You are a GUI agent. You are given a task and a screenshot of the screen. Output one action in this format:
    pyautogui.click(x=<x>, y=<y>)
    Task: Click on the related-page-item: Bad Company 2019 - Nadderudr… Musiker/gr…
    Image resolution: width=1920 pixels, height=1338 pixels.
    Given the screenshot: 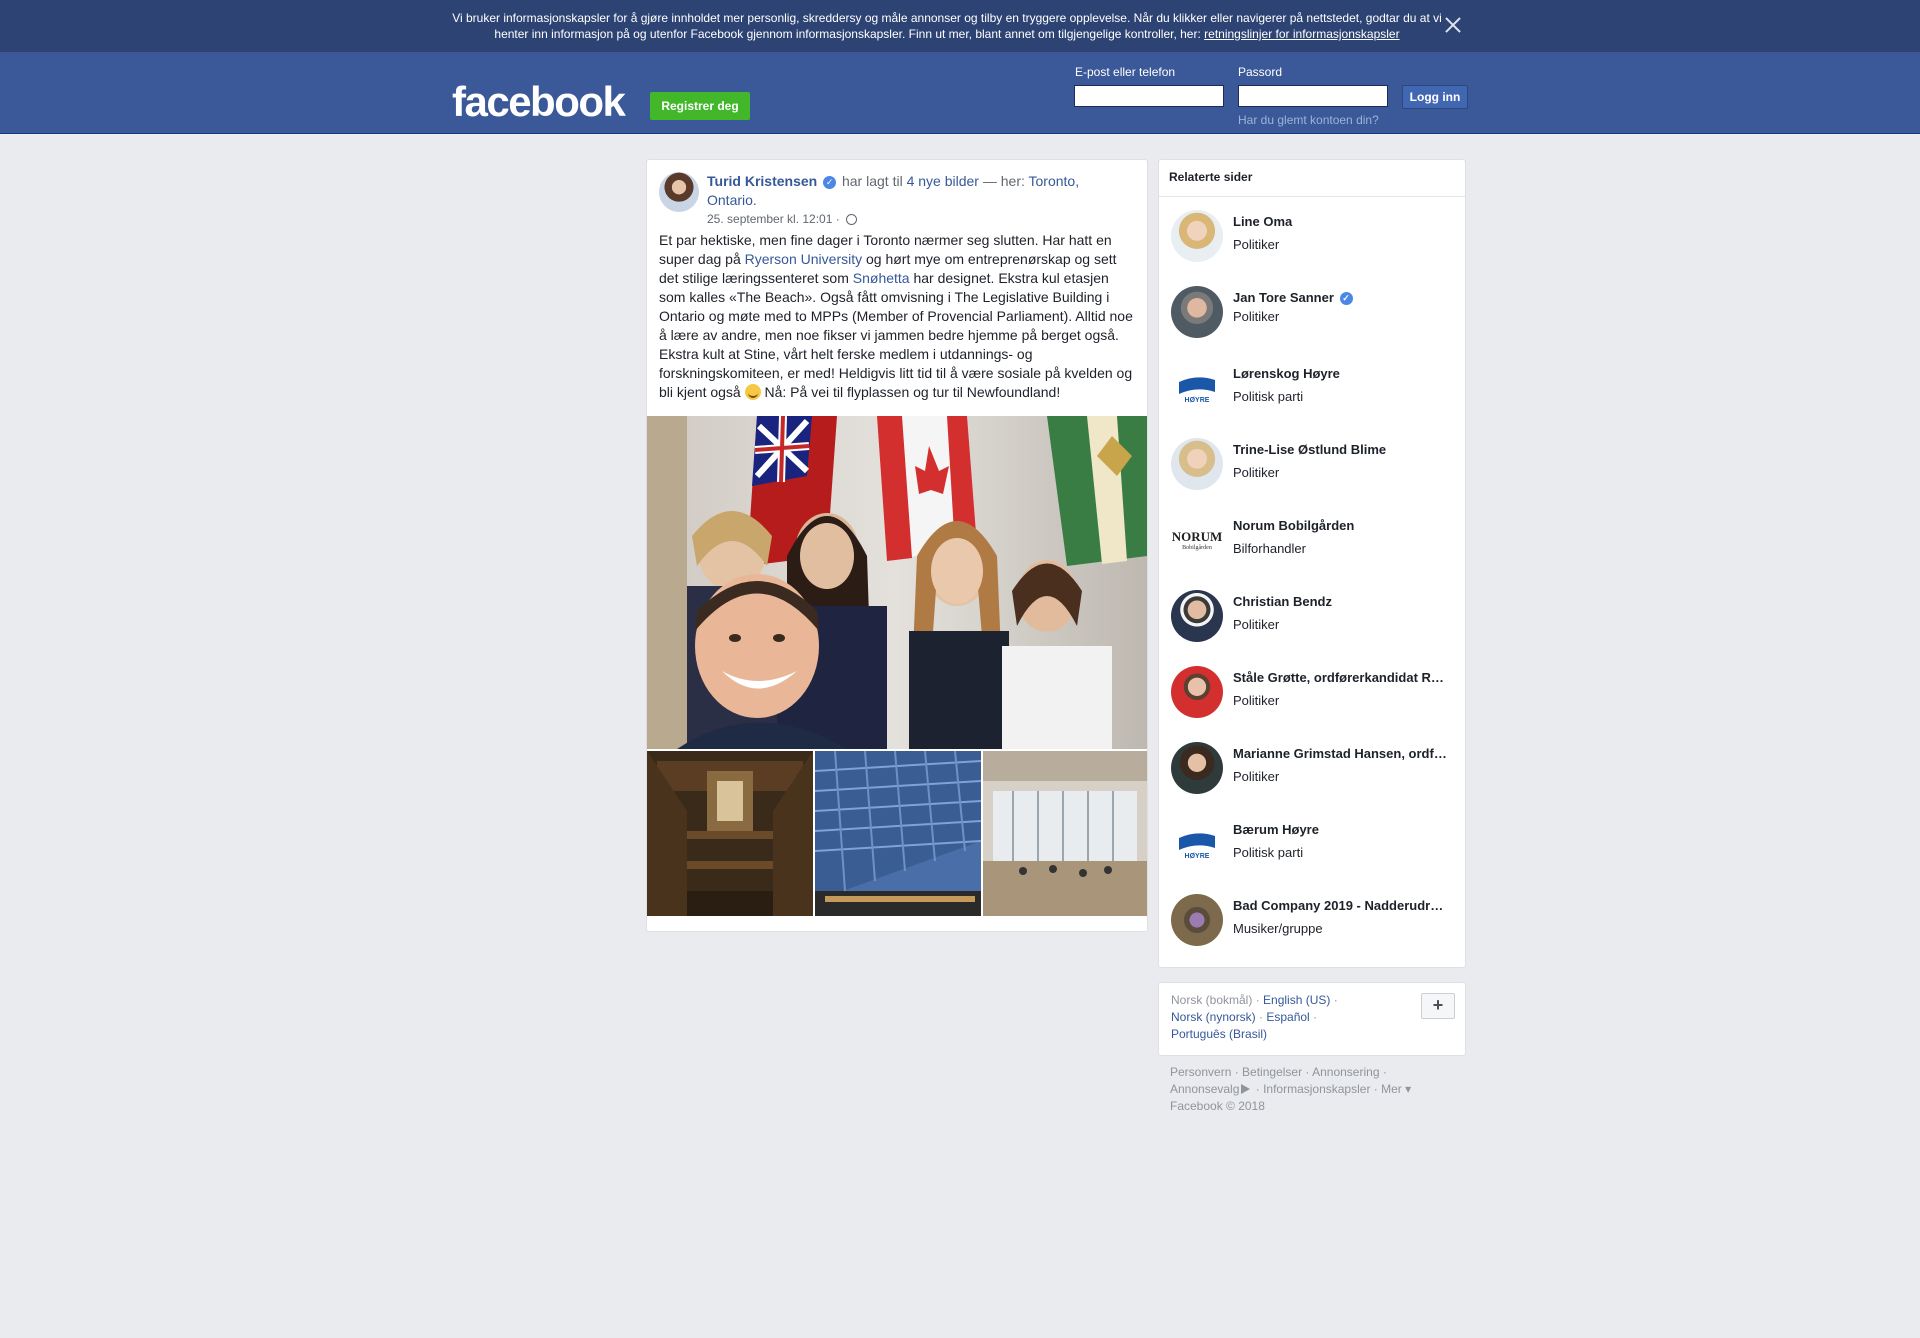 What is the action you would take?
    pyautogui.click(x=1316, y=924)
    